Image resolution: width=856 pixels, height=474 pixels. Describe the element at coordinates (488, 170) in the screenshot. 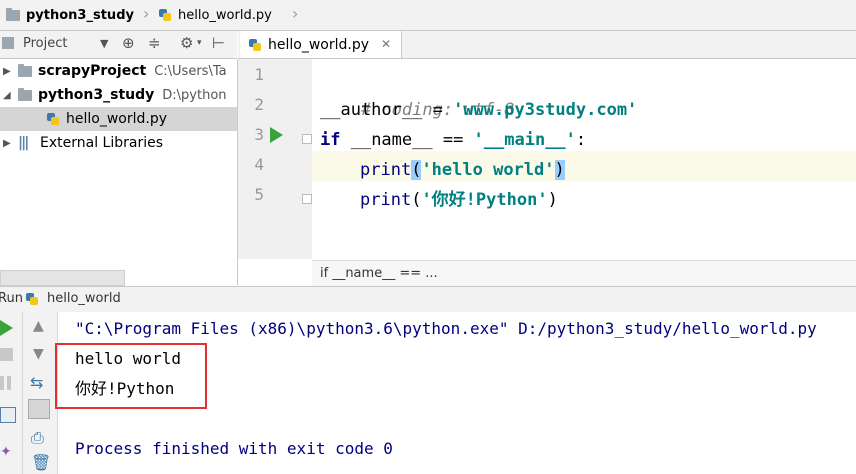

I see `string-token: 'hello world'` at that location.